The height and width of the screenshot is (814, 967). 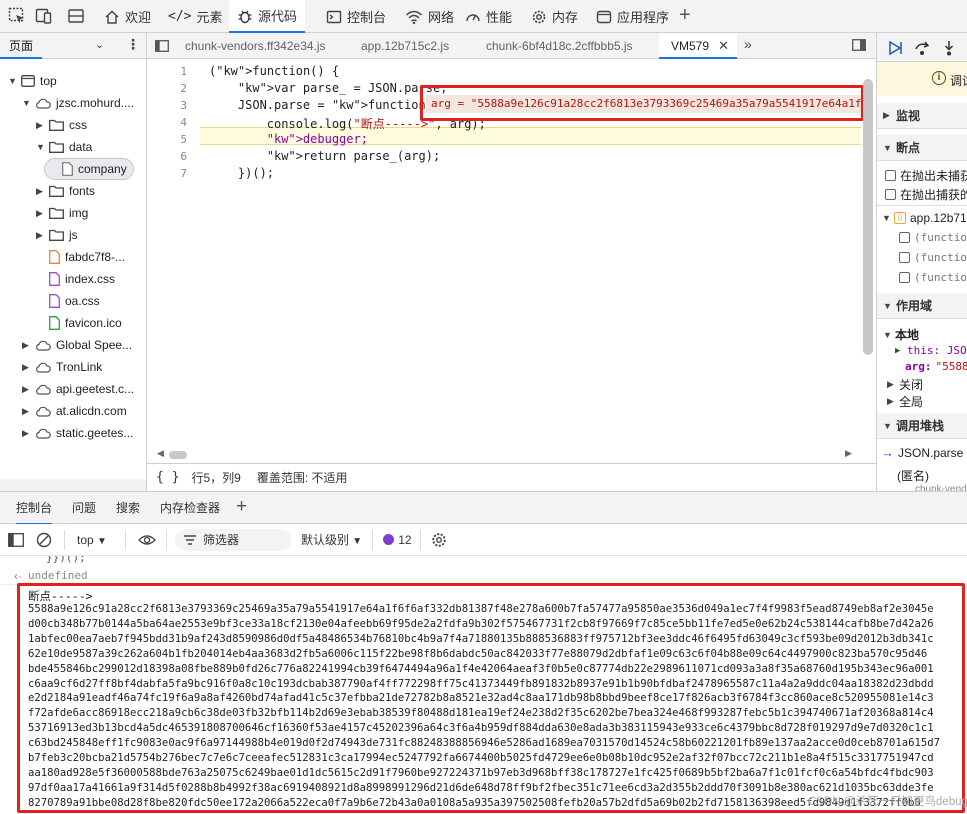 I want to click on scope-local: ▼ 本地, so click(x=901, y=334).